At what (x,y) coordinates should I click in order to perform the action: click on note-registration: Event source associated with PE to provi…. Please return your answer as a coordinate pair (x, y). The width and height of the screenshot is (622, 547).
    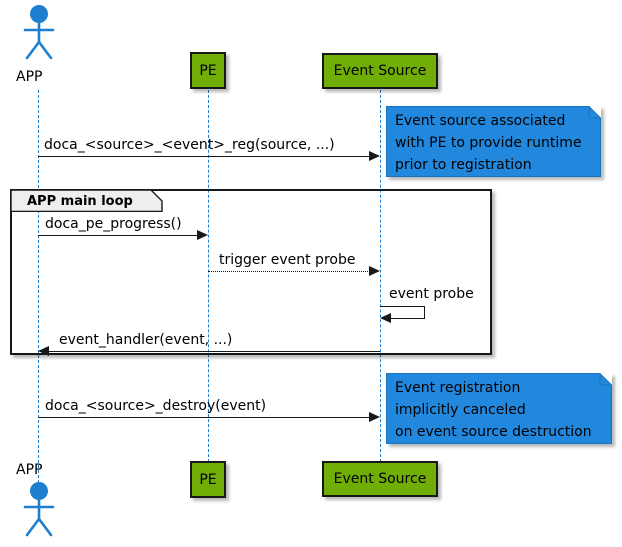
    Looking at the image, I should click on (493, 141).